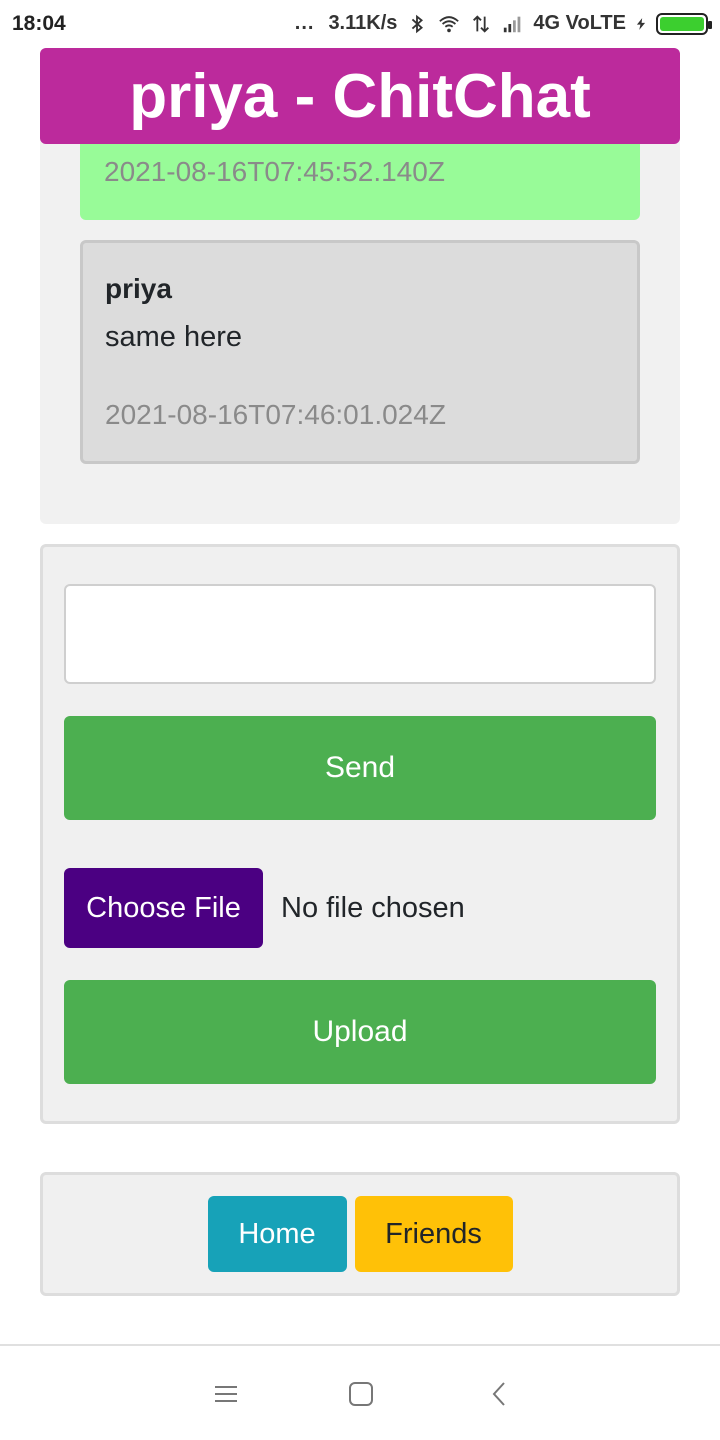  Describe the element at coordinates (138, 288) in the screenshot. I see `message-sender: priya` at that location.